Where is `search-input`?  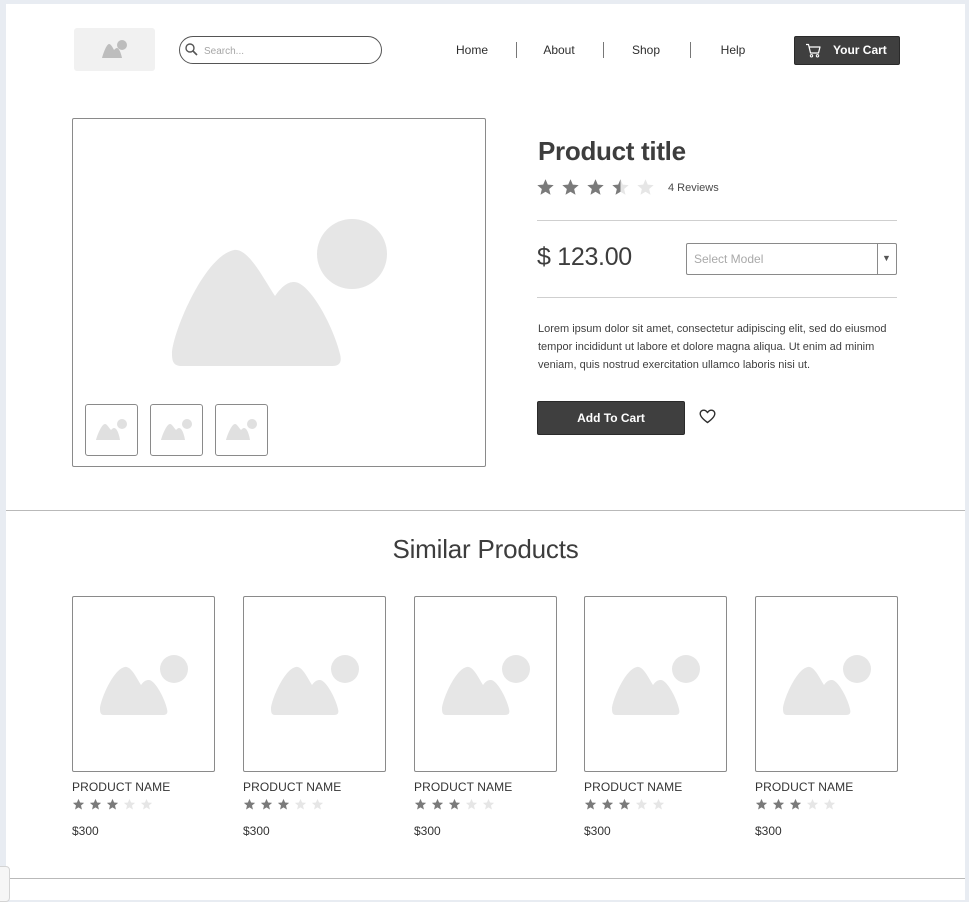 search-input is located at coordinates (289, 51).